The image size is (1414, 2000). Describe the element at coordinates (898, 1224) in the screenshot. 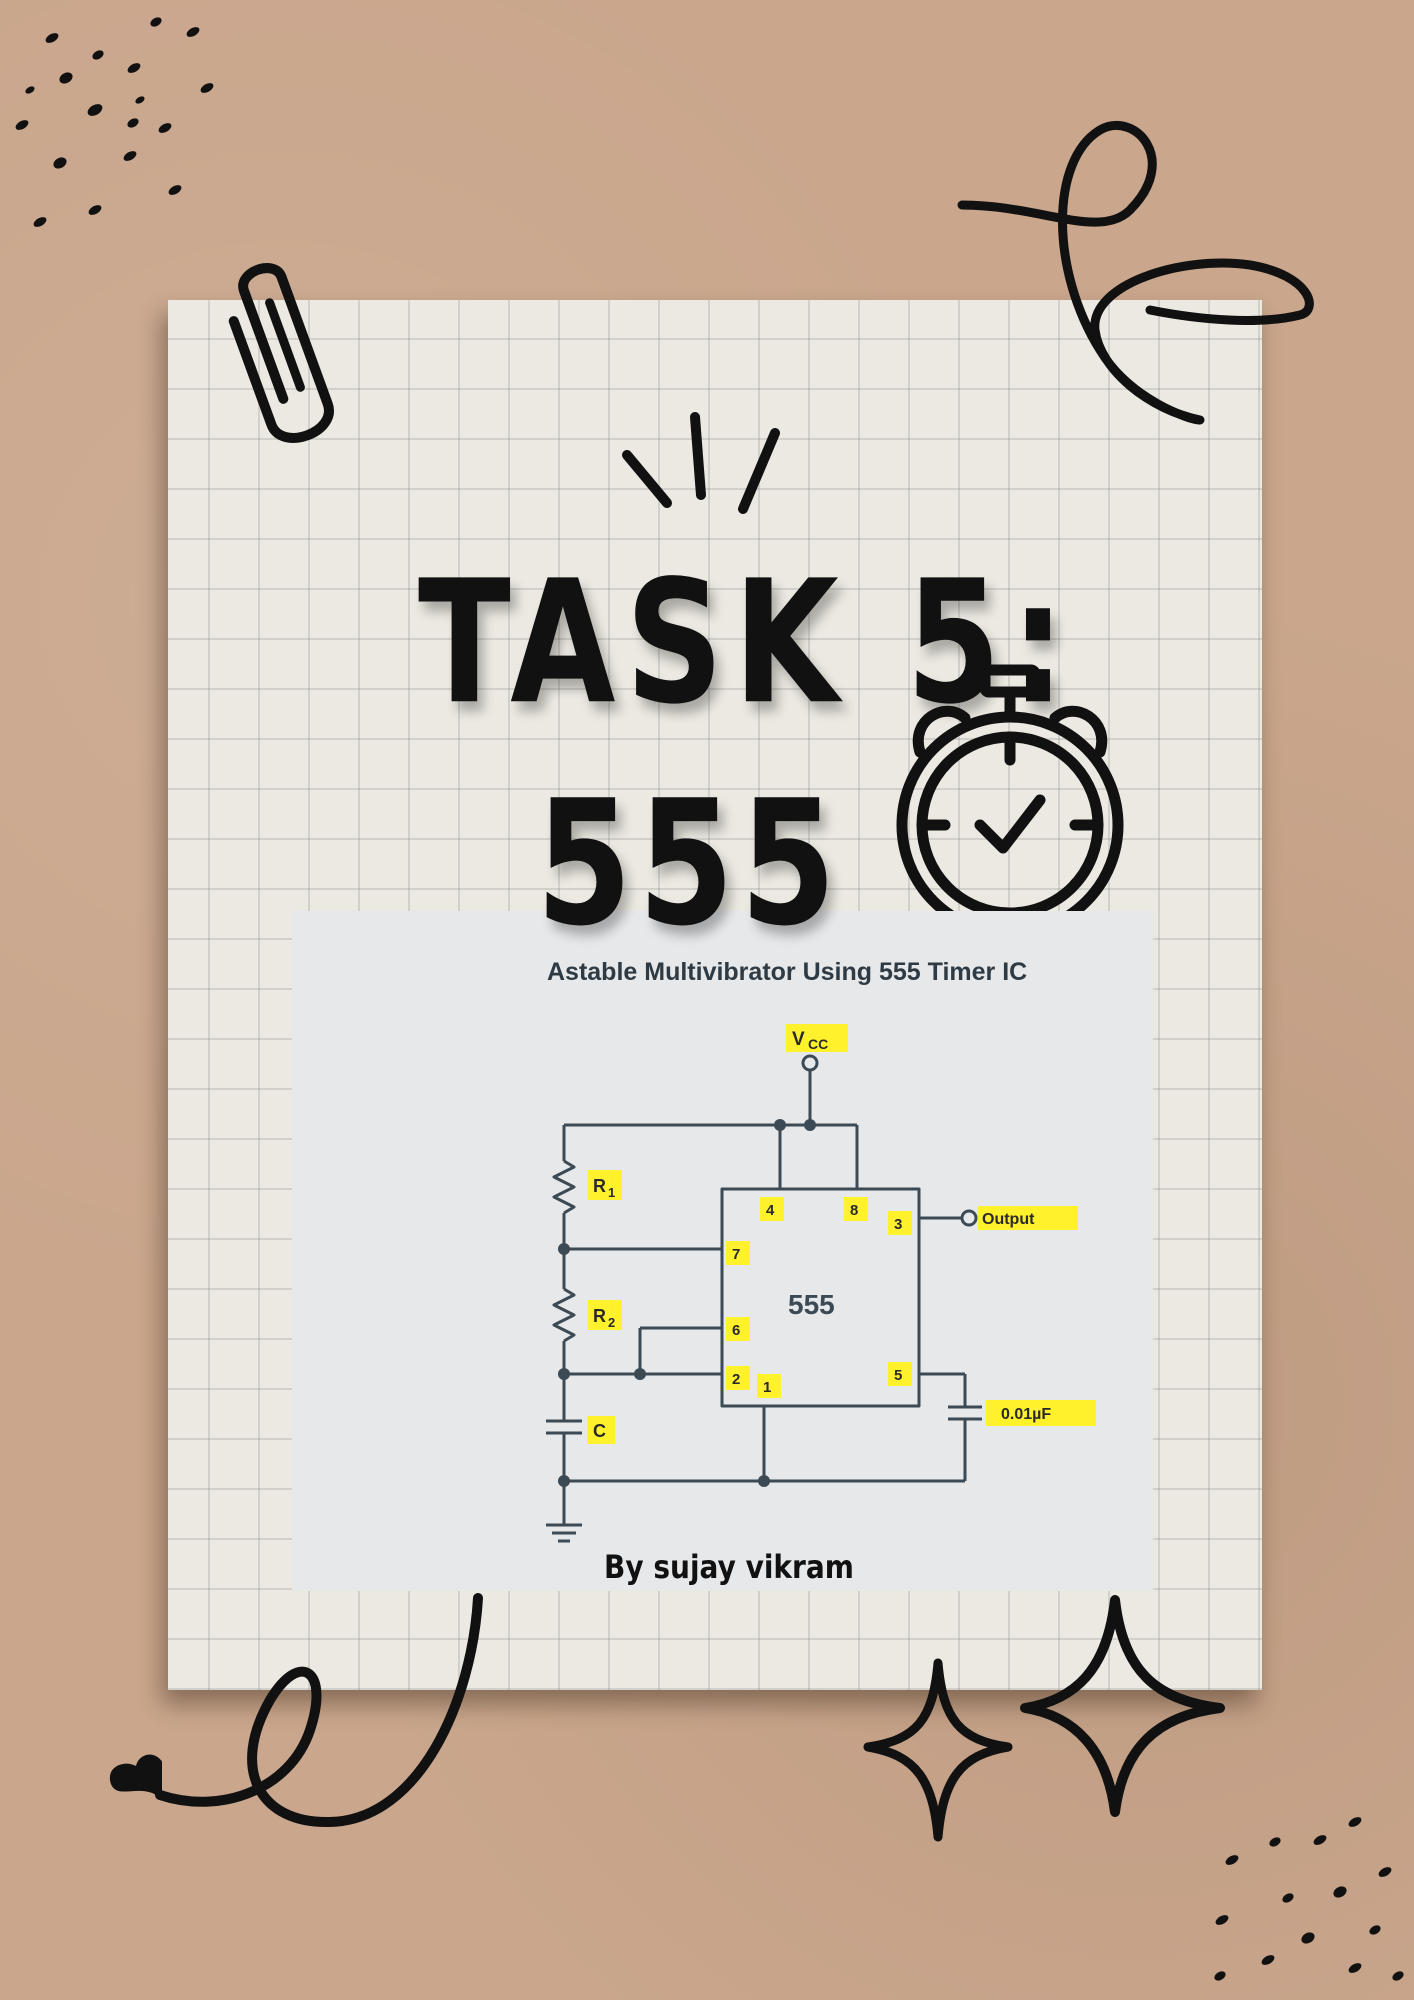

I see `pin-3-label: 3` at that location.